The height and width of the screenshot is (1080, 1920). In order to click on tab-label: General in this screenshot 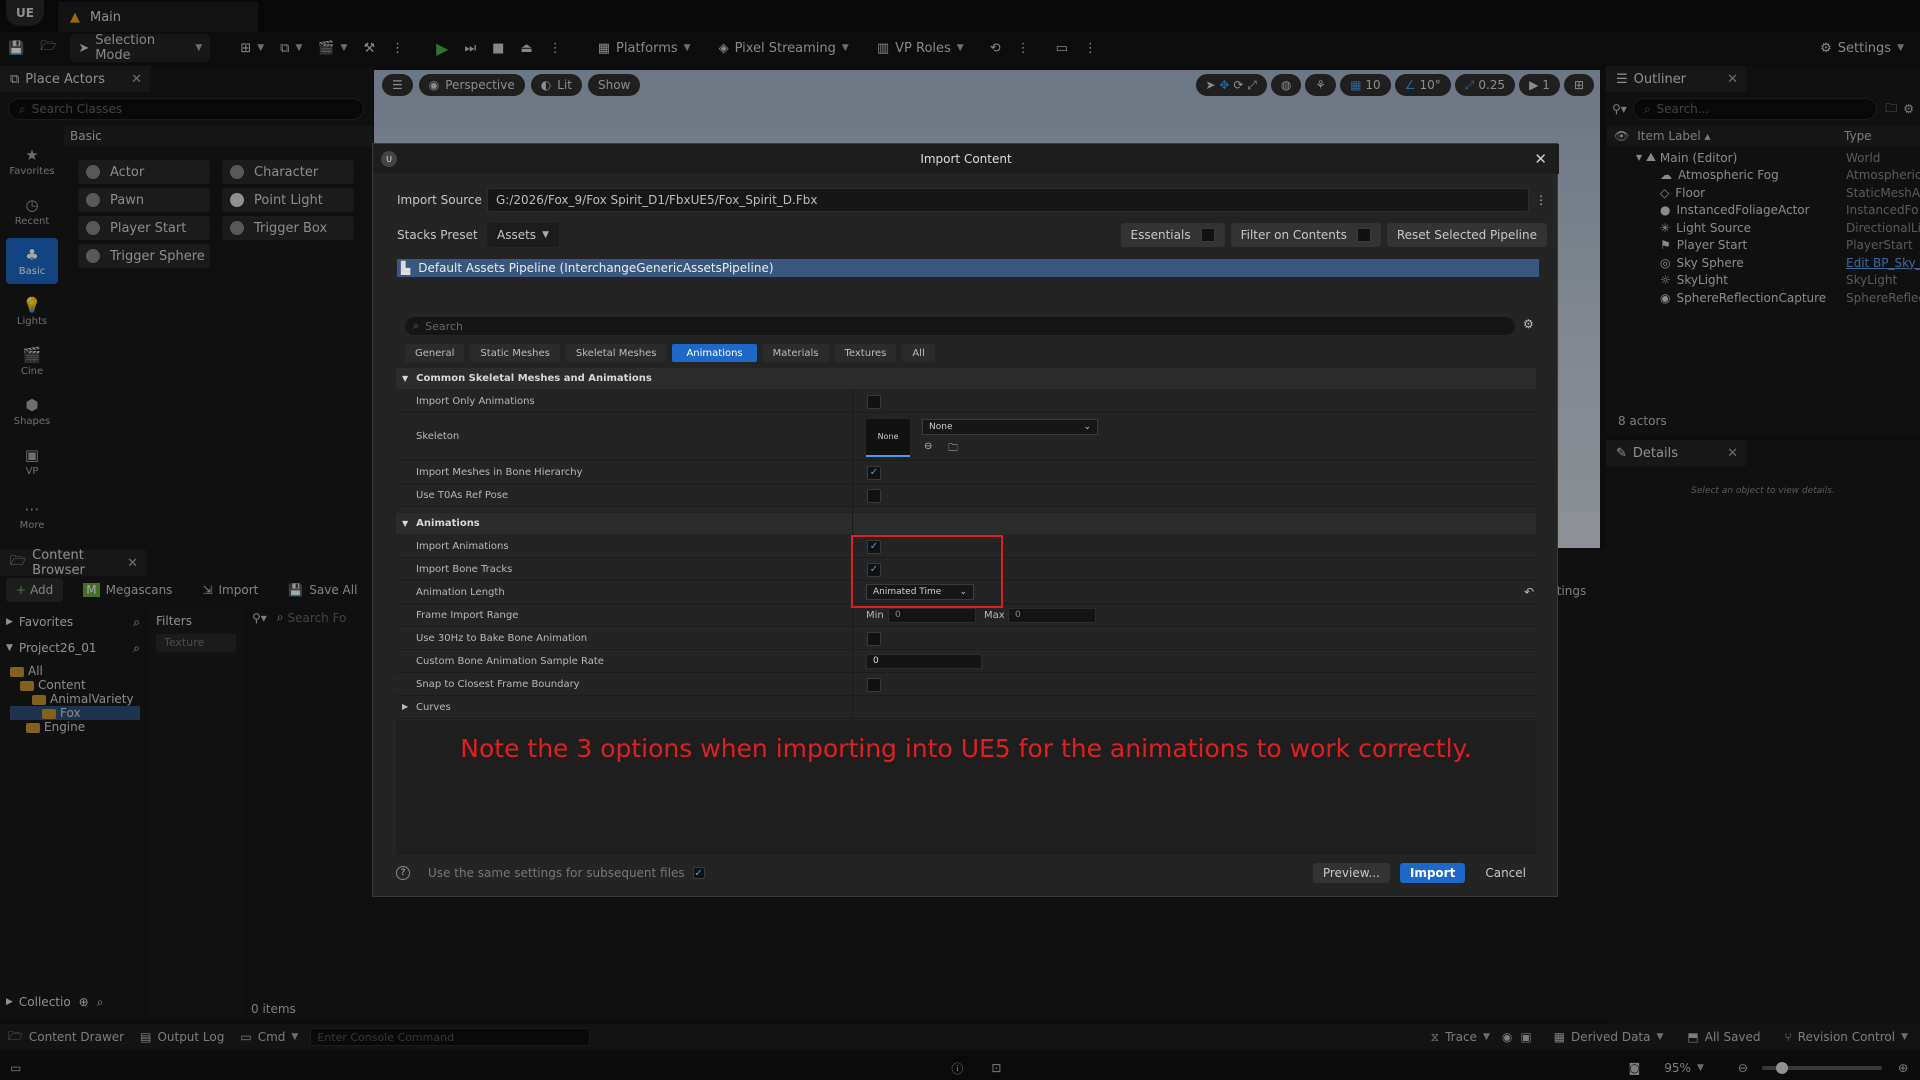, I will do `click(435, 353)`.